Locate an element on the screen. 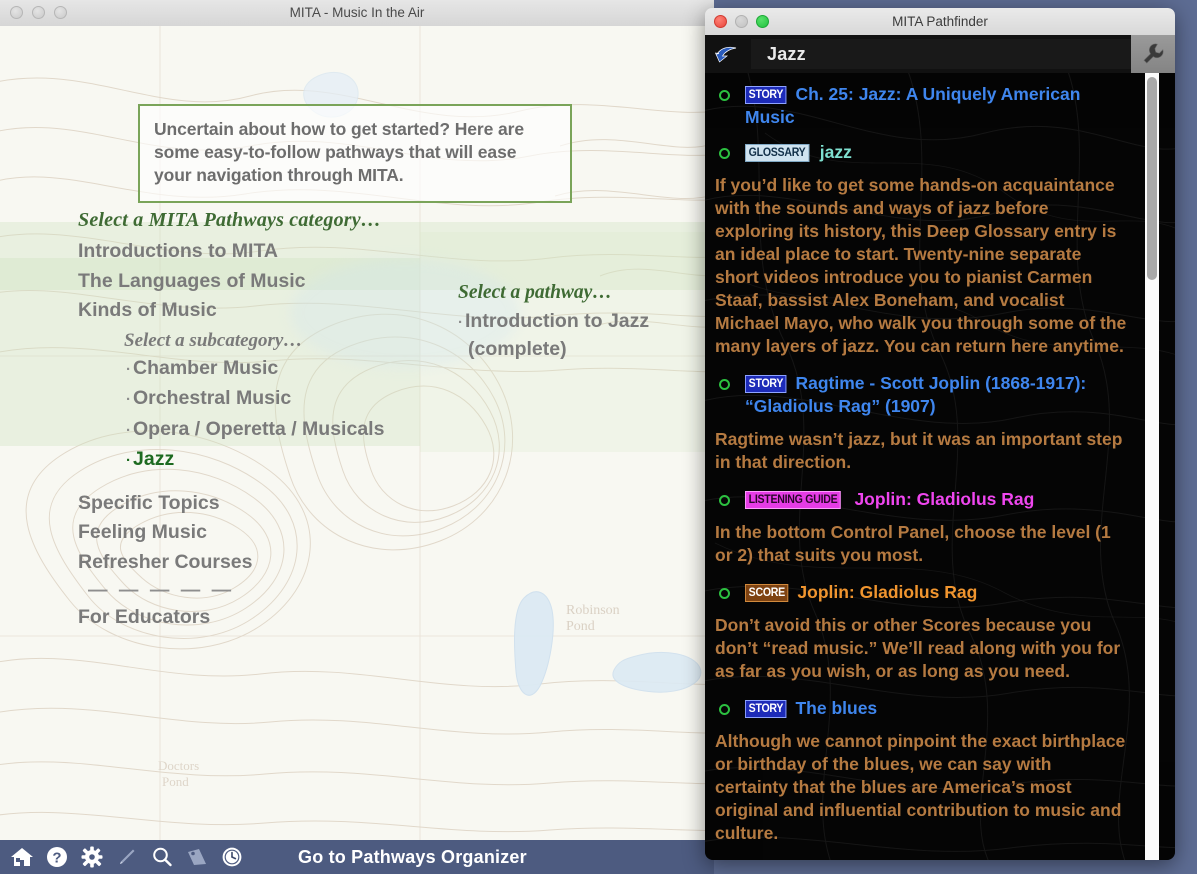 The height and width of the screenshot is (874, 1197). mita-window-title: MITA - Music In the Air is located at coordinates (357, 12).